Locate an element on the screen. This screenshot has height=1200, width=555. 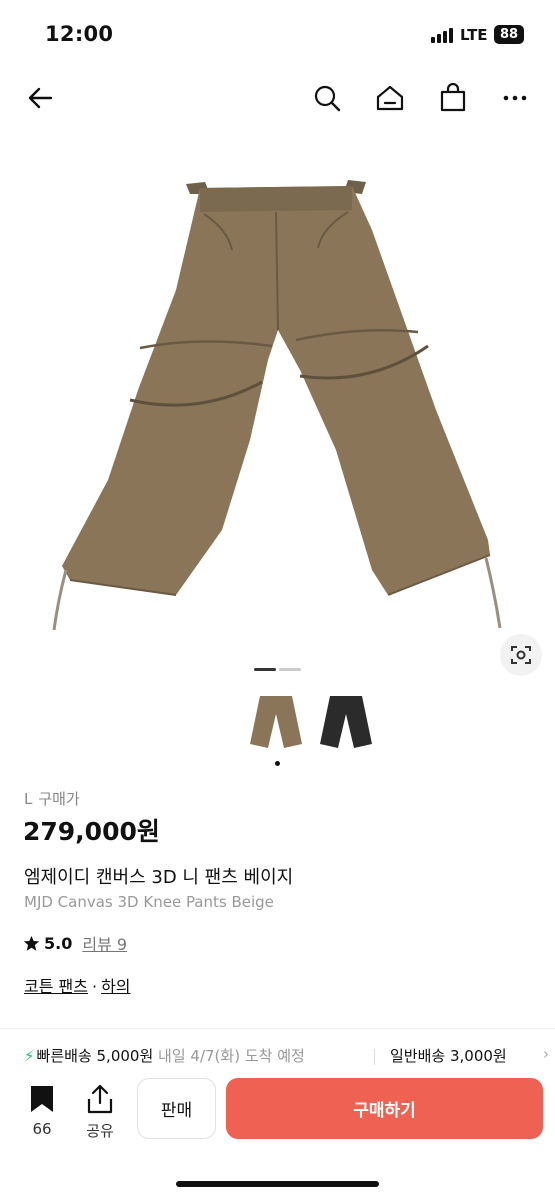
home-button is located at coordinates (390, 98).